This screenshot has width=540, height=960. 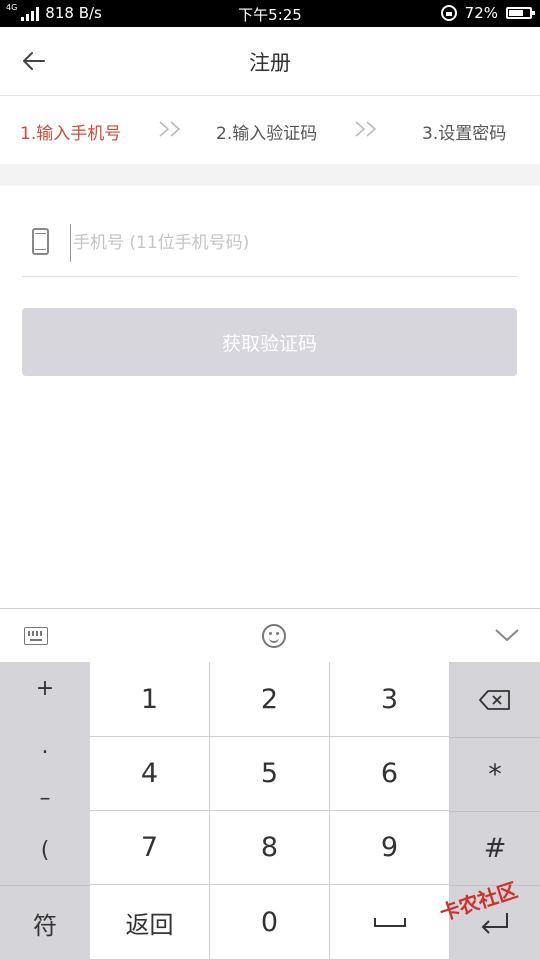 What do you see at coordinates (495, 774) in the screenshot?
I see `key-asterisk: *` at bounding box center [495, 774].